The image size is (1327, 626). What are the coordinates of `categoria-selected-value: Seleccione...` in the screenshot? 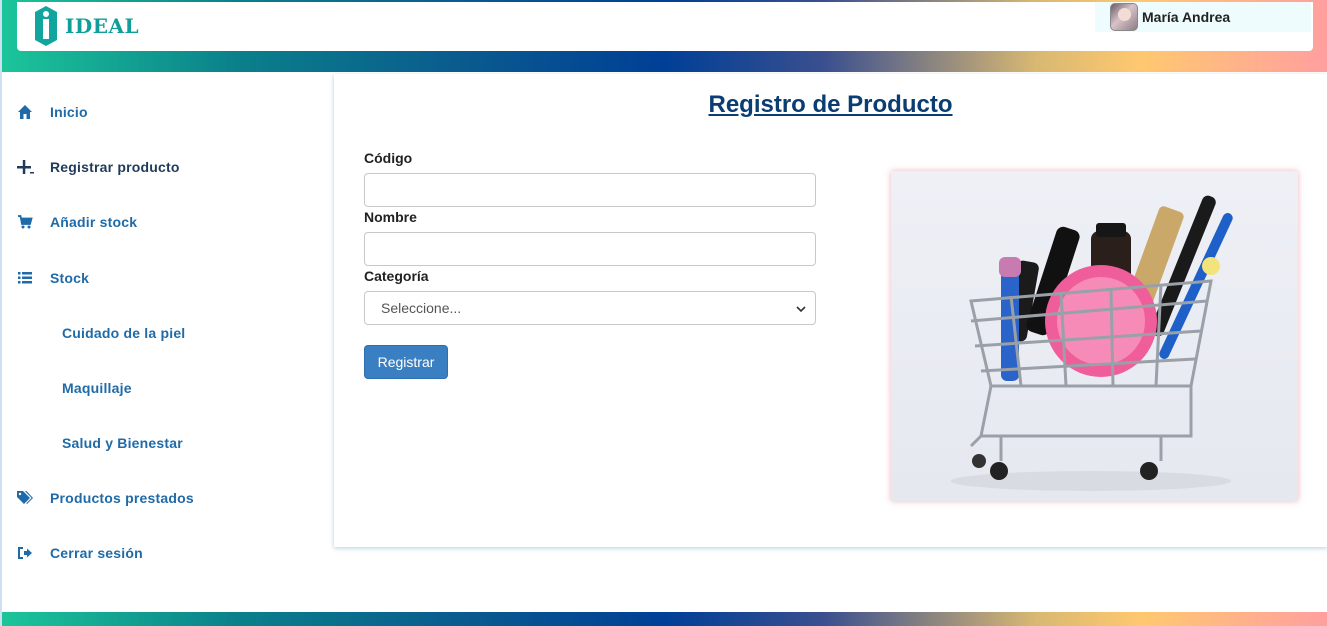 It's located at (421, 308).